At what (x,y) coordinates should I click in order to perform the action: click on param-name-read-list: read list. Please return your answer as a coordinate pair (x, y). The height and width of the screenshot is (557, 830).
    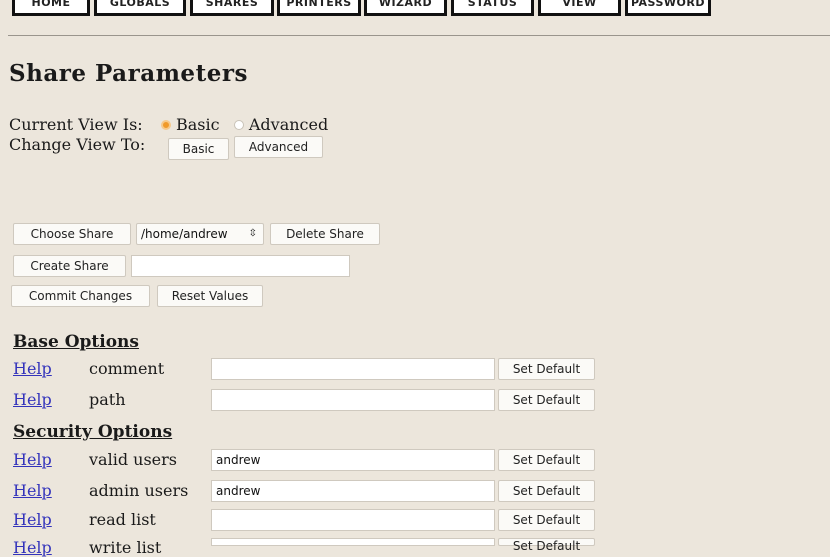
    Looking at the image, I should click on (122, 519).